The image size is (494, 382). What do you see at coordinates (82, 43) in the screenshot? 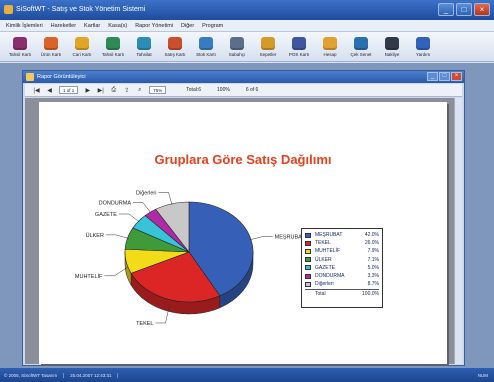
I see `person-icon` at bounding box center [82, 43].